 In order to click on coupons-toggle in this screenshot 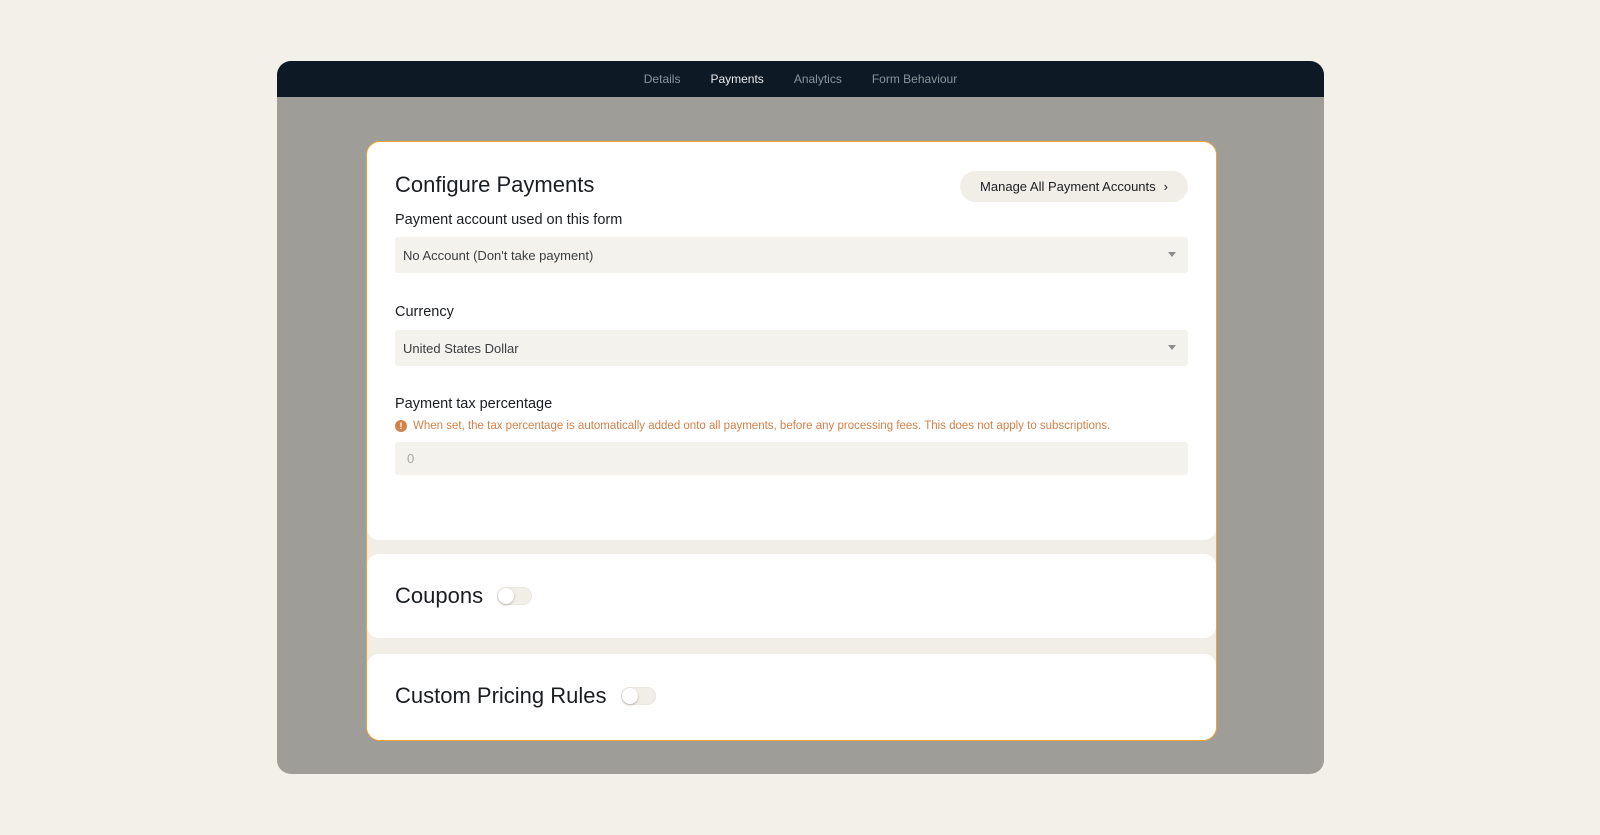, I will do `click(515, 596)`.